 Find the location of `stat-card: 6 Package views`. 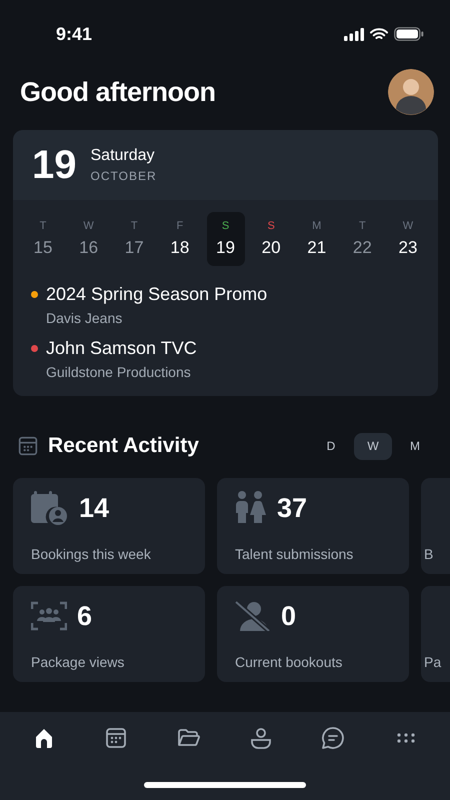

stat-card: 6 Package views is located at coordinates (109, 634).